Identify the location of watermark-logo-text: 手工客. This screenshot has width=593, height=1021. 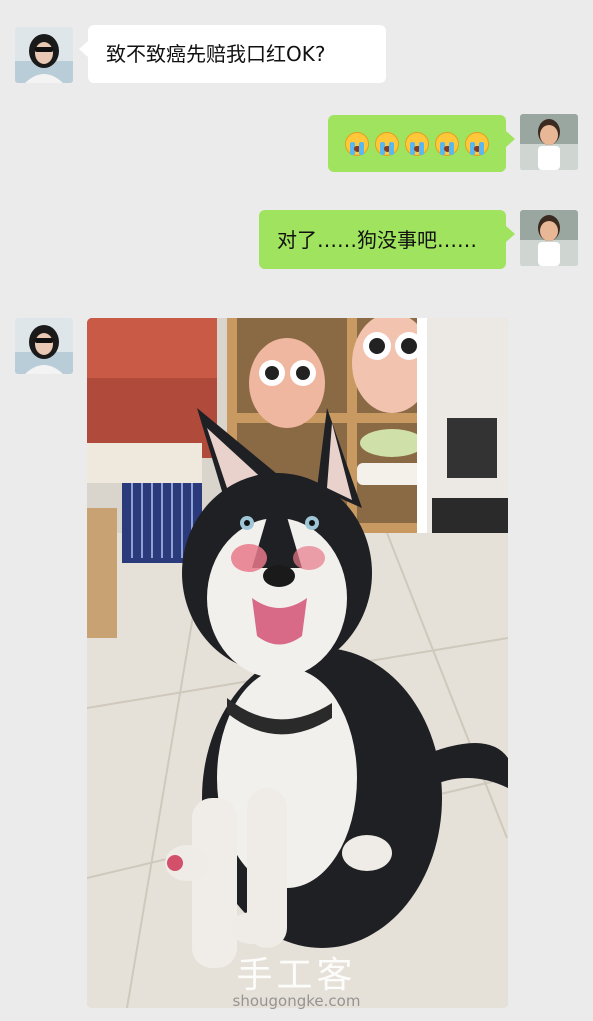
(296, 975).